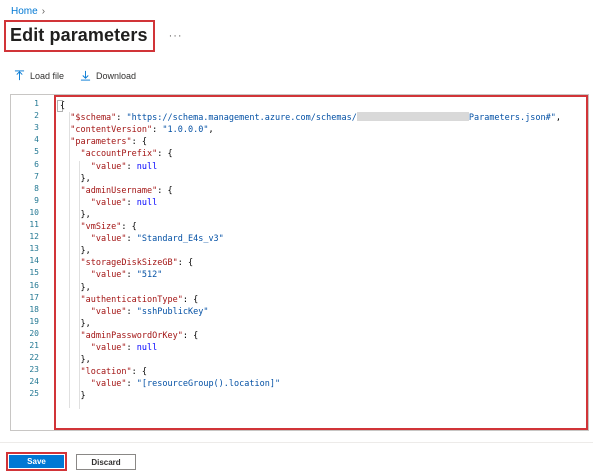 Image resolution: width=593 pixels, height=471 pixels. I want to click on code-line: "value": "sshPublicKey", so click(150, 312).